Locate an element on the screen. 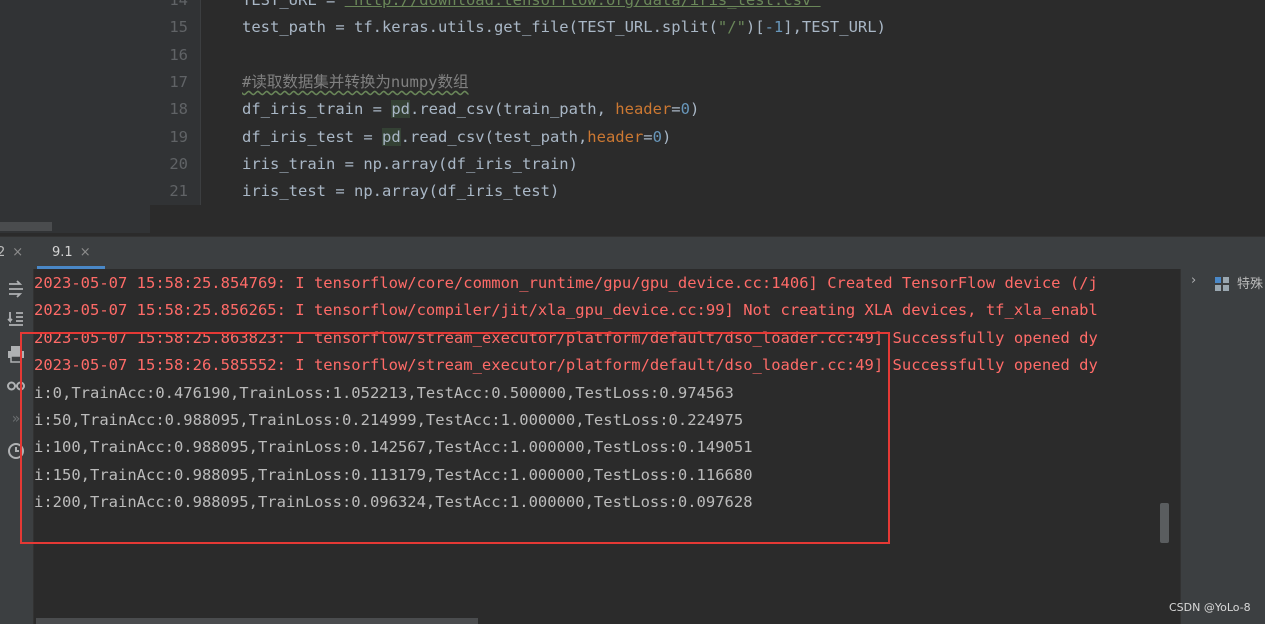  code-token: .read_csv(test_path, is located at coordinates (494, 136).